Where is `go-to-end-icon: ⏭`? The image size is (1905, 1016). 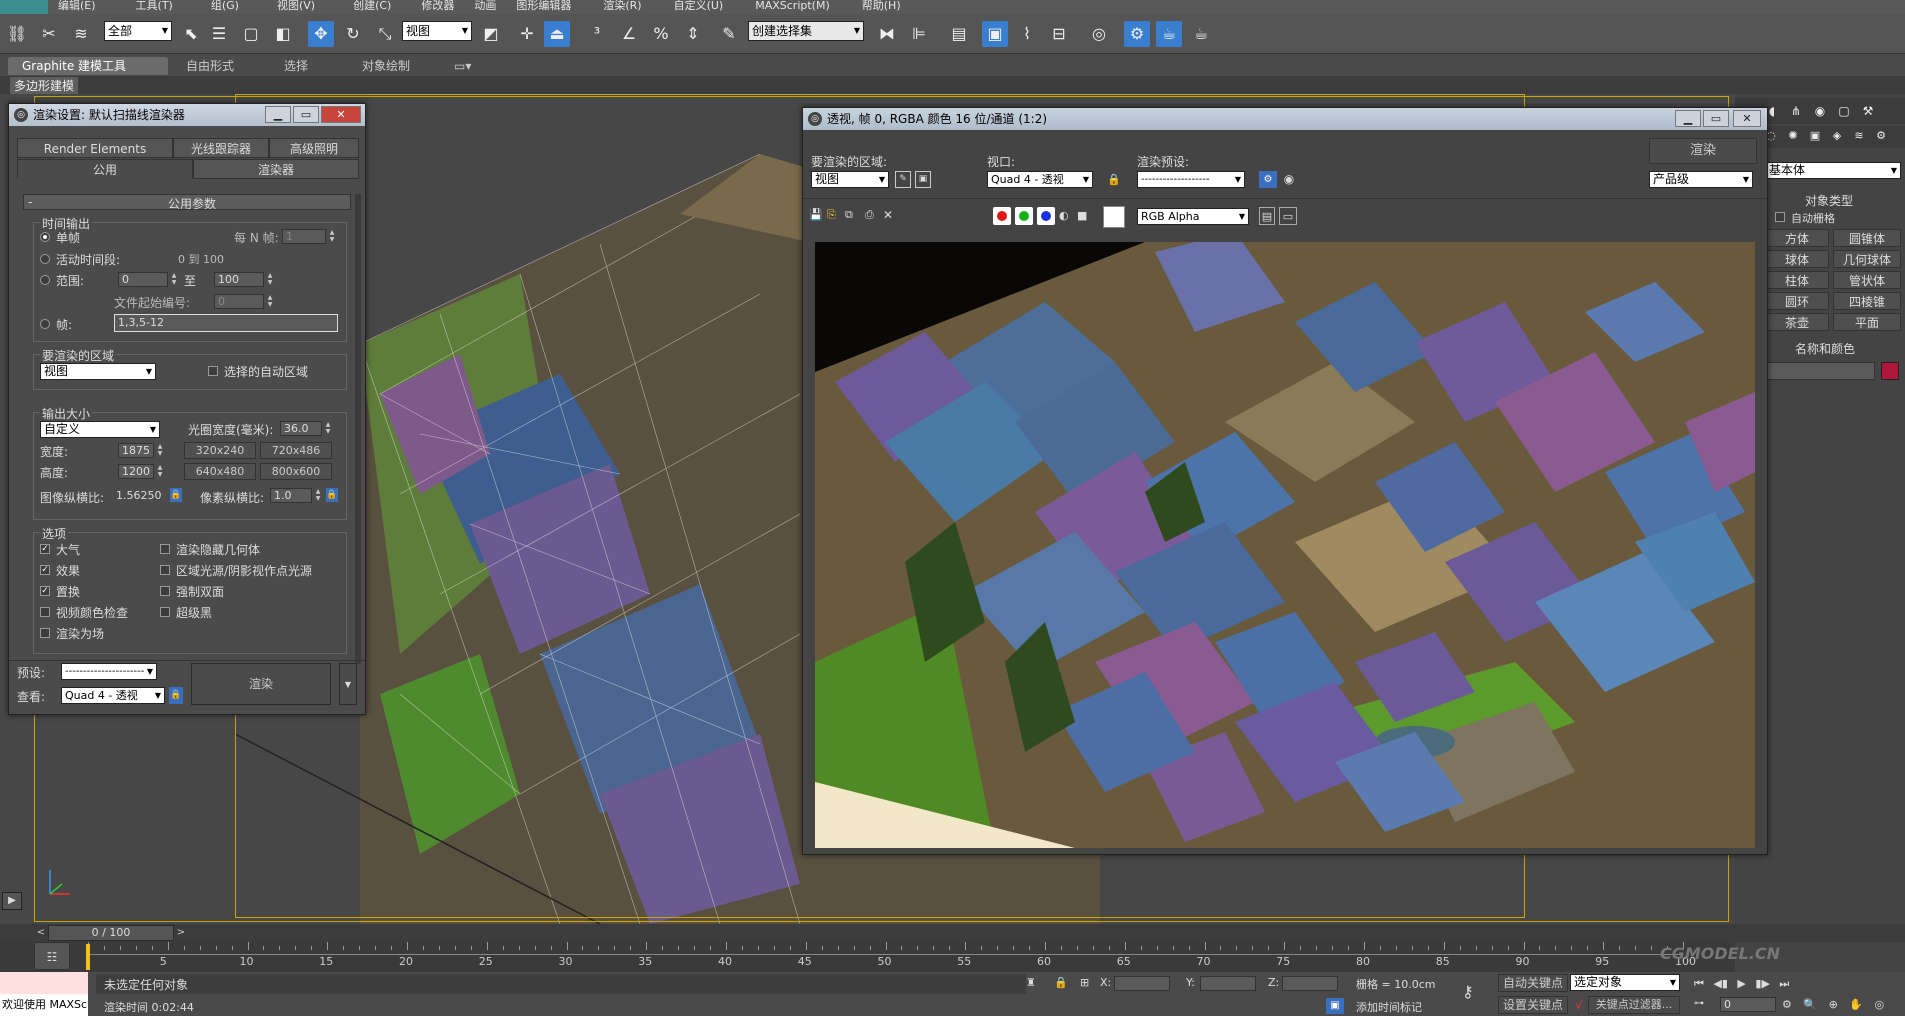 go-to-end-icon: ⏭ is located at coordinates (1784, 983).